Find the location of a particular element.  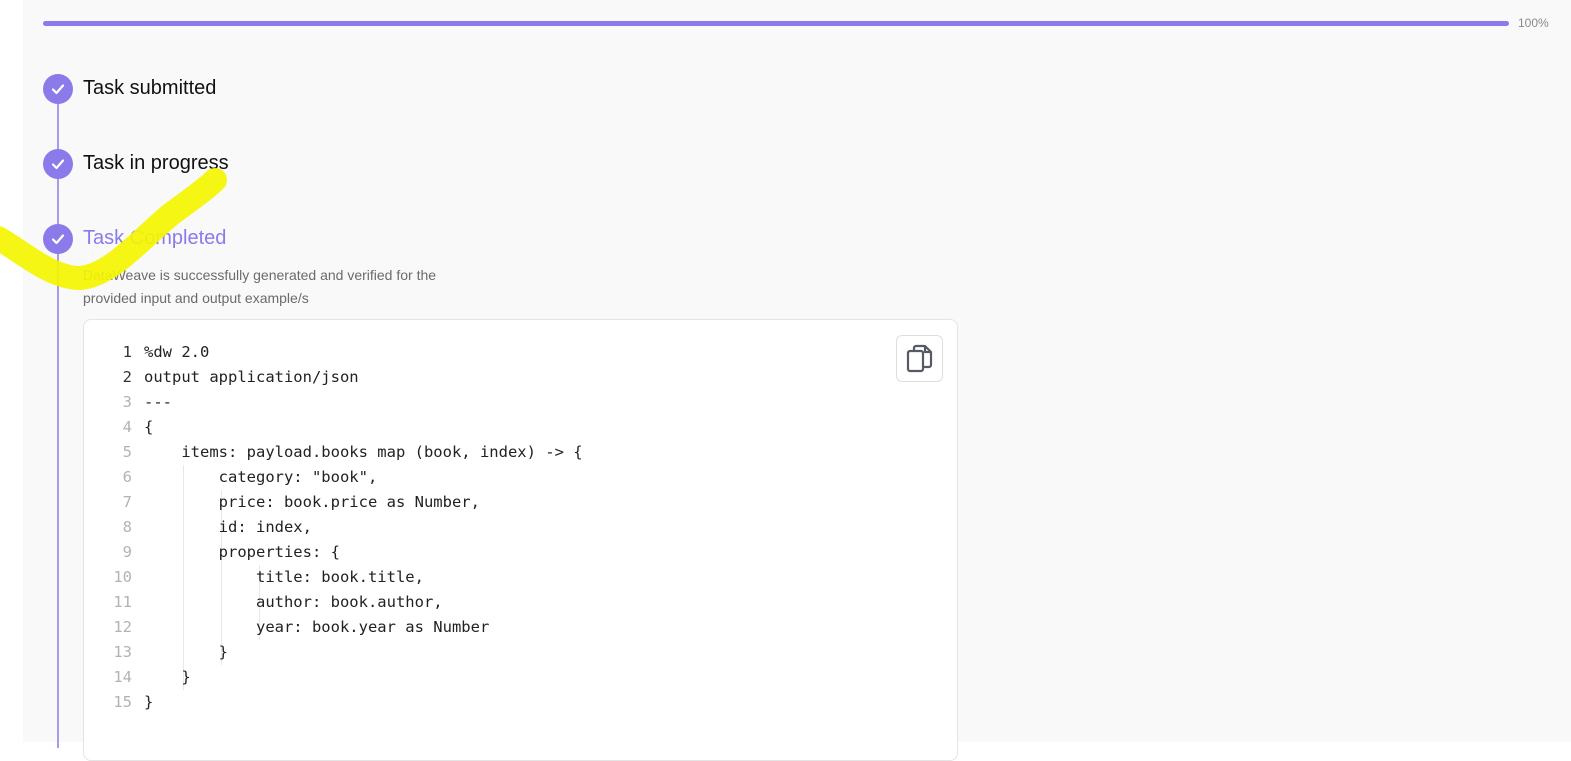

code-line-text: author: book.author, is located at coordinates (293, 602).